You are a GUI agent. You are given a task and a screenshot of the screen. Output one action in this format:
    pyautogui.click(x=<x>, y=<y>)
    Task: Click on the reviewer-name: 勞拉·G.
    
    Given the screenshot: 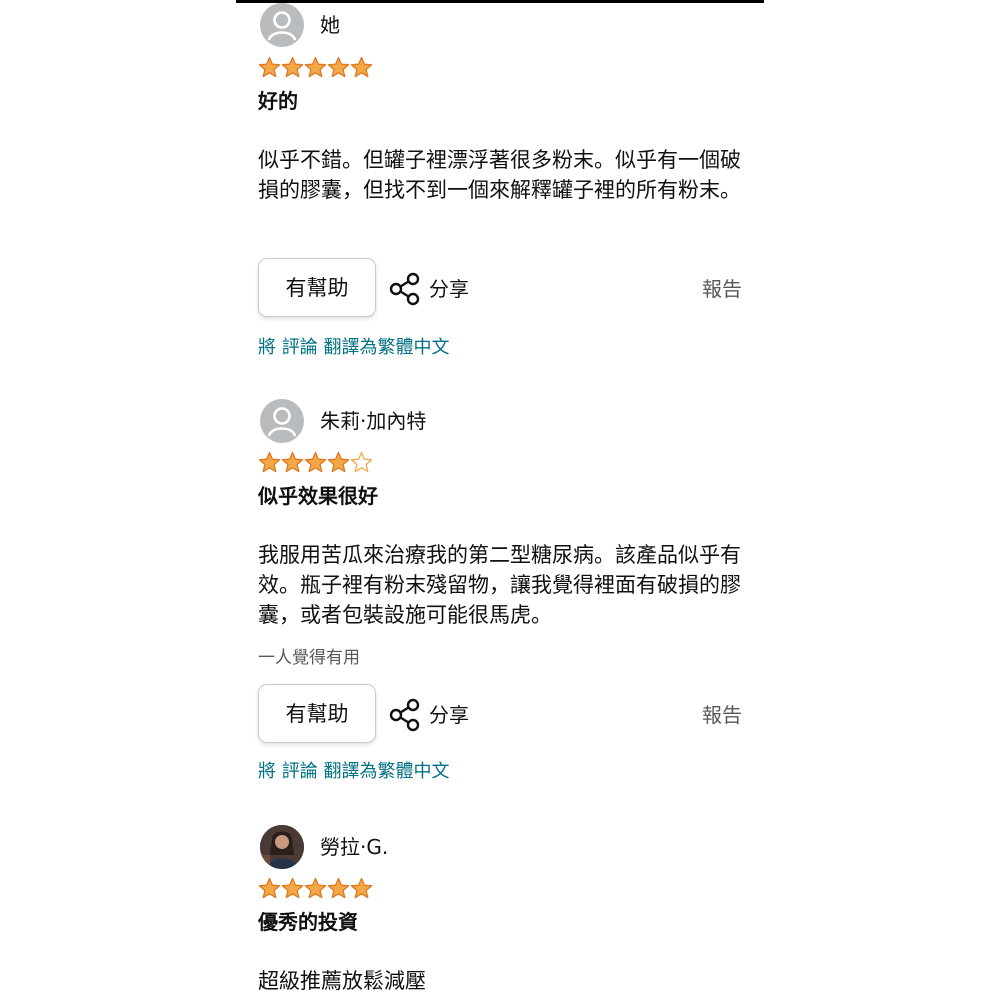 What is the action you would take?
    pyautogui.click(x=354, y=847)
    